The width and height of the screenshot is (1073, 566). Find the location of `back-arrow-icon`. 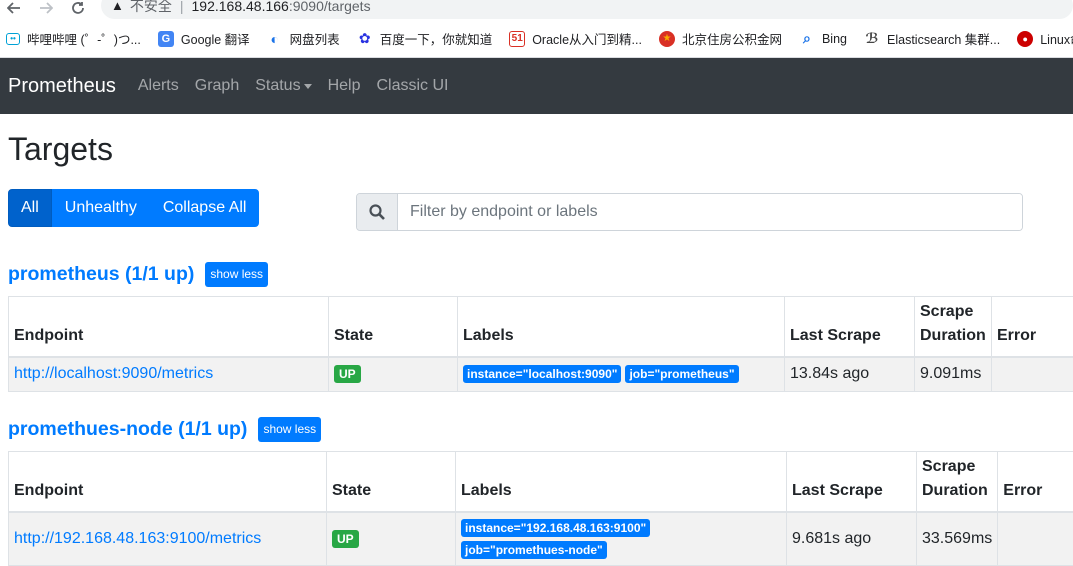

back-arrow-icon is located at coordinates (14, 8).